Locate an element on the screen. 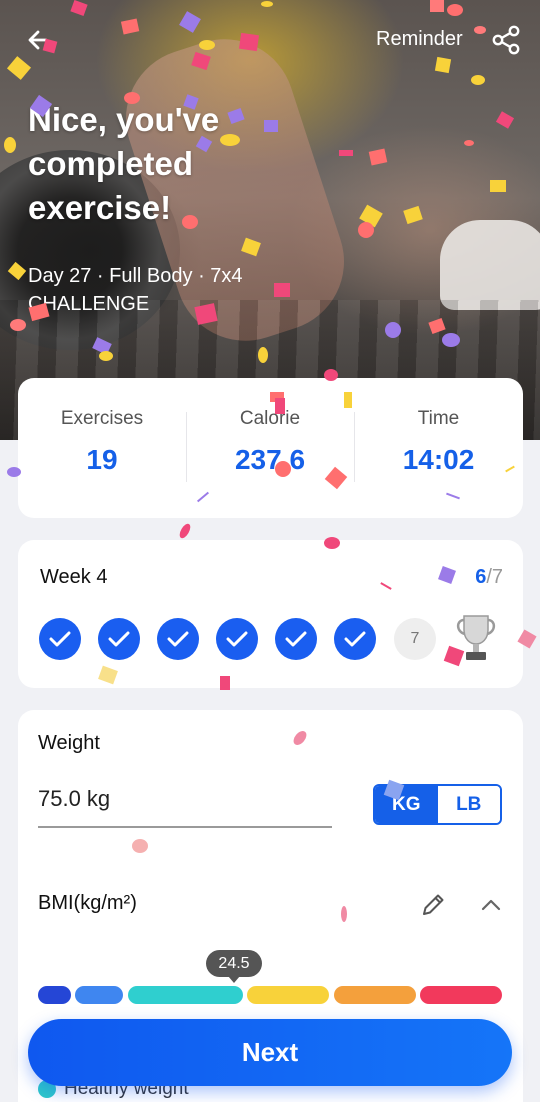 The width and height of the screenshot is (540, 1102). bmi-segment-overweight is located at coordinates (288, 995).